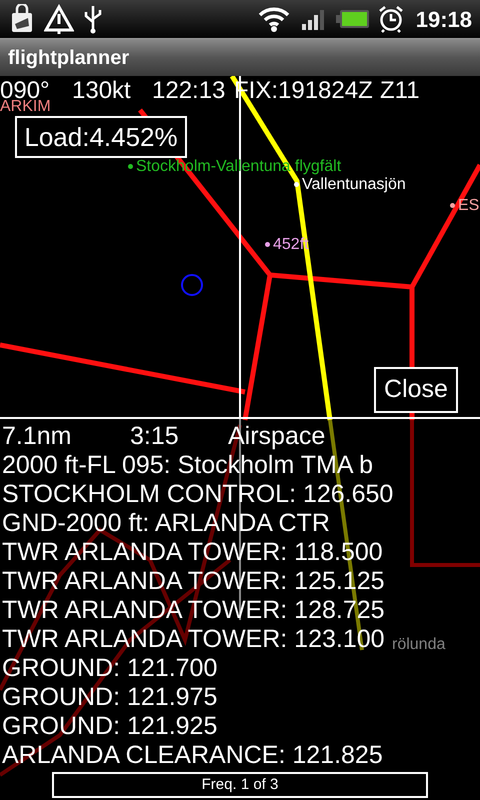  What do you see at coordinates (416, 390) in the screenshot?
I see `close-button: Close` at bounding box center [416, 390].